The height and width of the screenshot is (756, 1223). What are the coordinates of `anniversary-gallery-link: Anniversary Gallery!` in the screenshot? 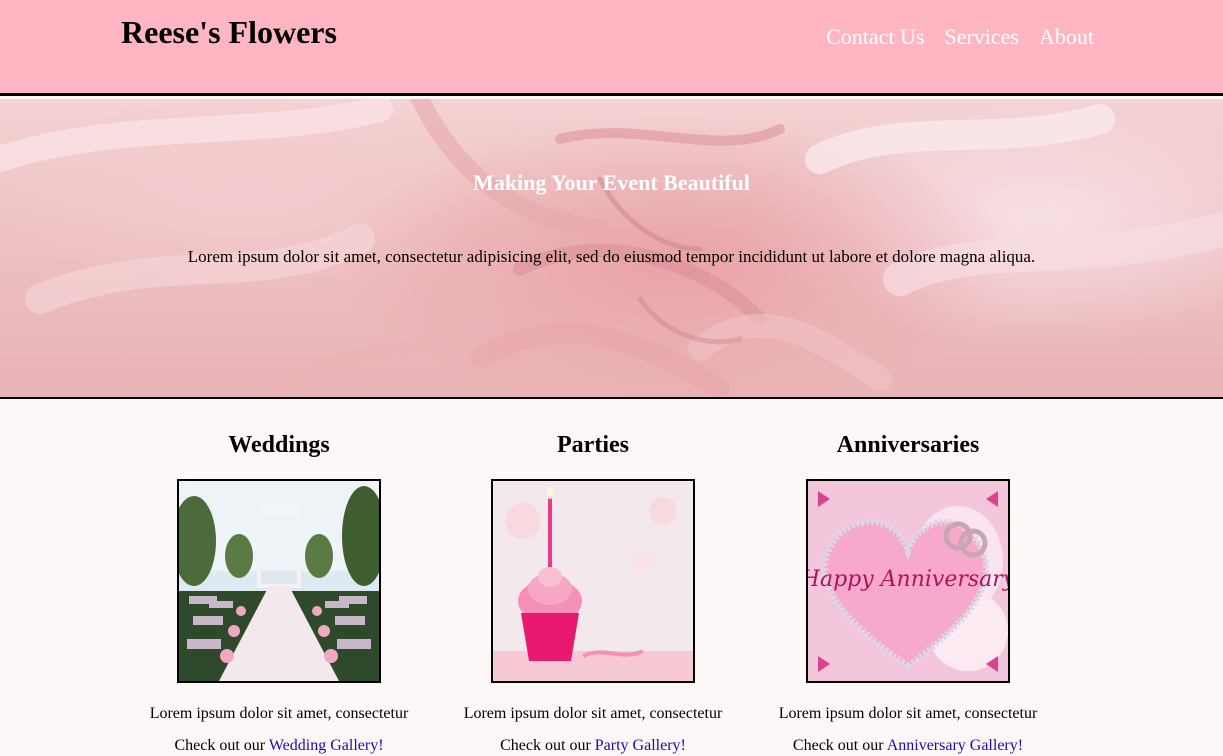 It's located at (955, 745).